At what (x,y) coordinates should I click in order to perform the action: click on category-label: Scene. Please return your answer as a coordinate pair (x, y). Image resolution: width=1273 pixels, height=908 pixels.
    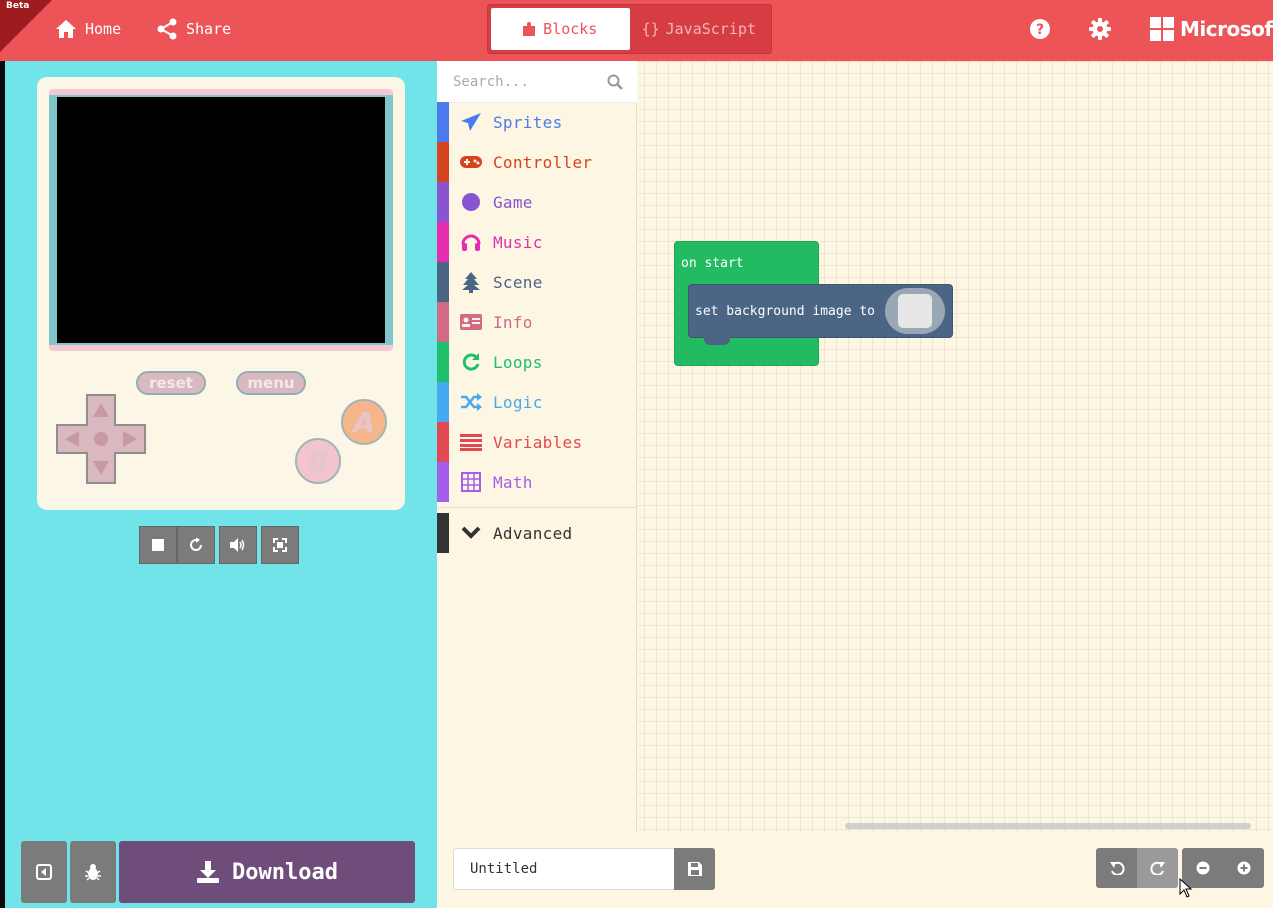
    Looking at the image, I should click on (518, 282).